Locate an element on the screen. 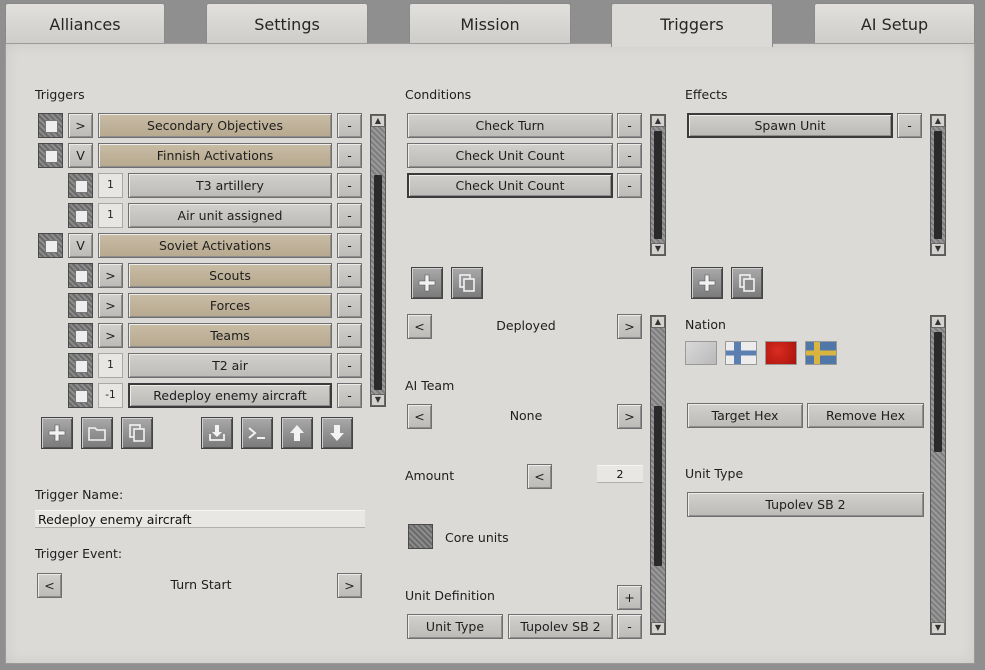  tab-triggers: Triggers is located at coordinates (692, 25).